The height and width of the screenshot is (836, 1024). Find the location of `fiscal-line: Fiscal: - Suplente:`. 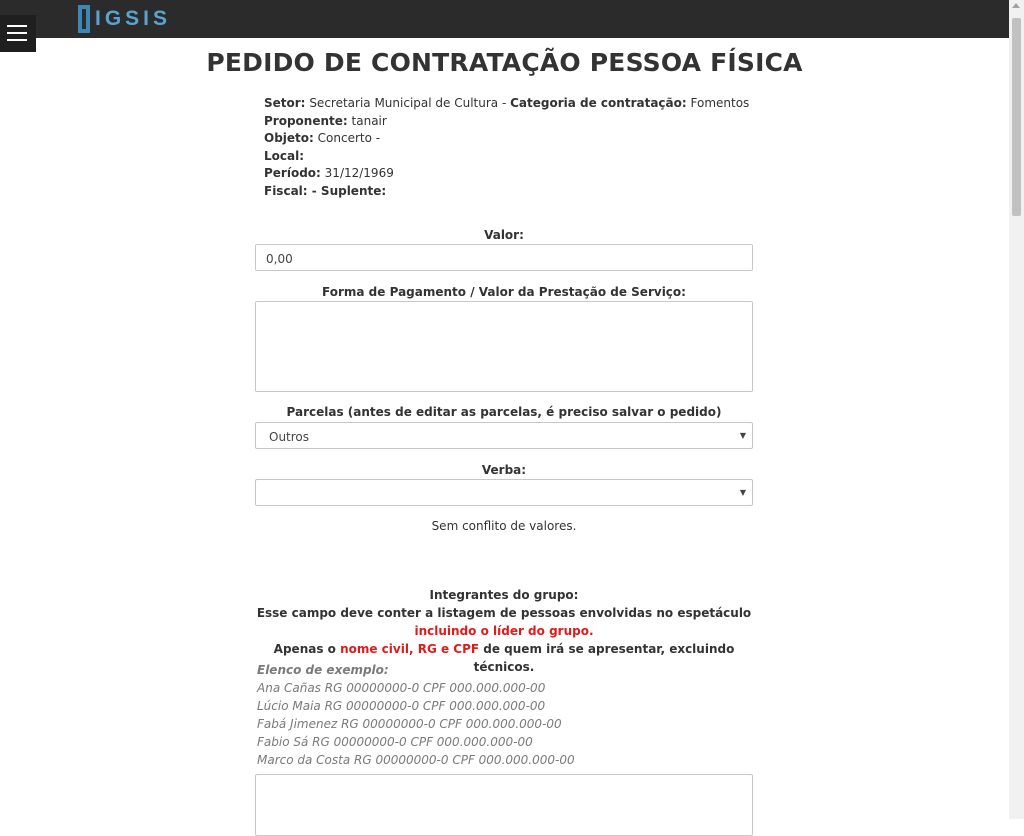

fiscal-line: Fiscal: - Suplente: is located at coordinates (506, 192).